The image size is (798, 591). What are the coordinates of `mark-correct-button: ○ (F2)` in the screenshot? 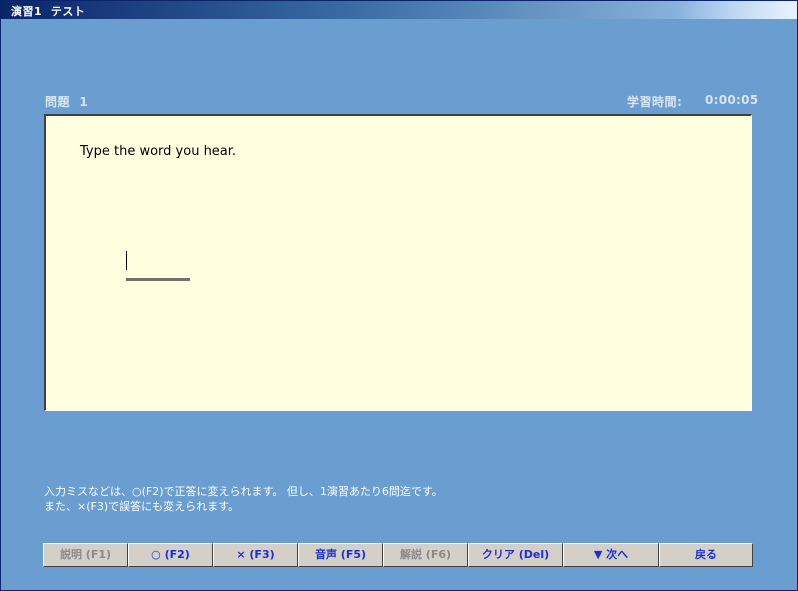 It's located at (170, 555).